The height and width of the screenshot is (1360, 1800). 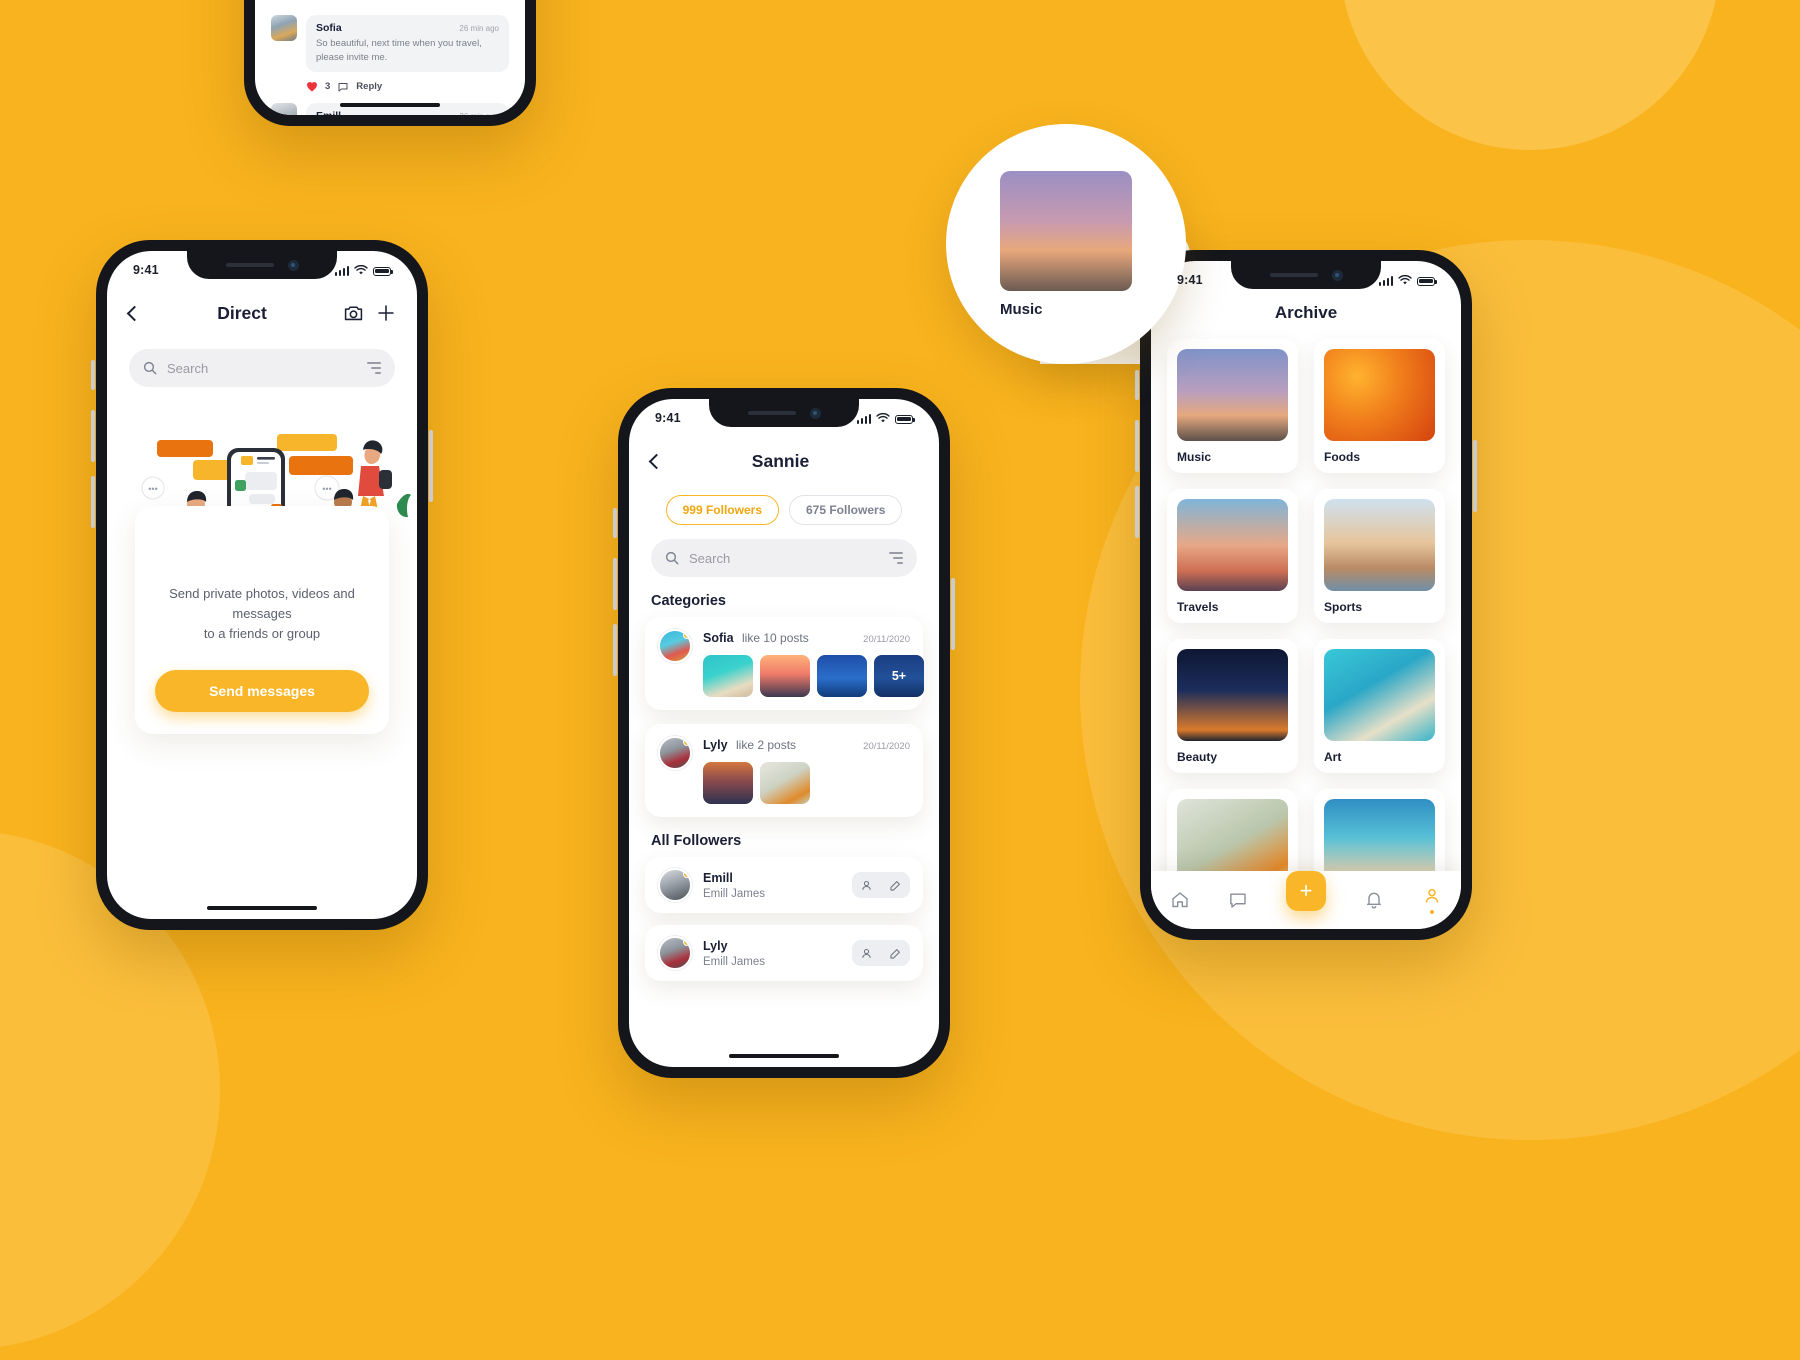 What do you see at coordinates (369, 313) in the screenshot?
I see `navbar-actions` at bounding box center [369, 313].